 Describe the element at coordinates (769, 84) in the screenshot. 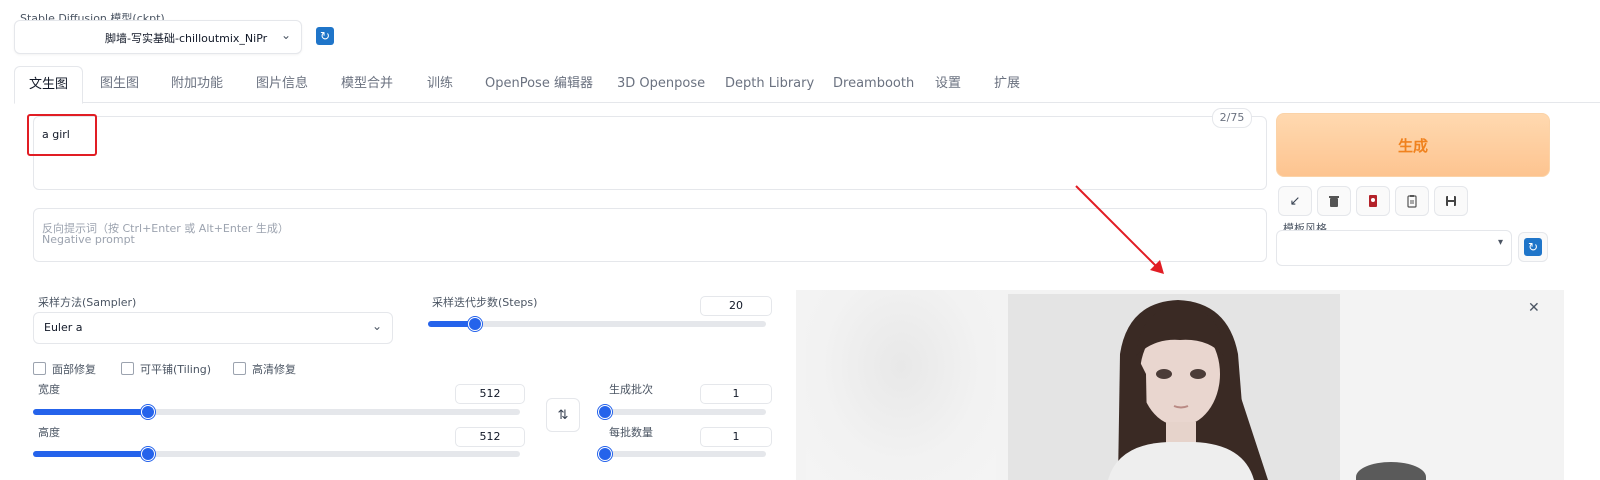

I see `tab-depth-library: Depth Library` at that location.